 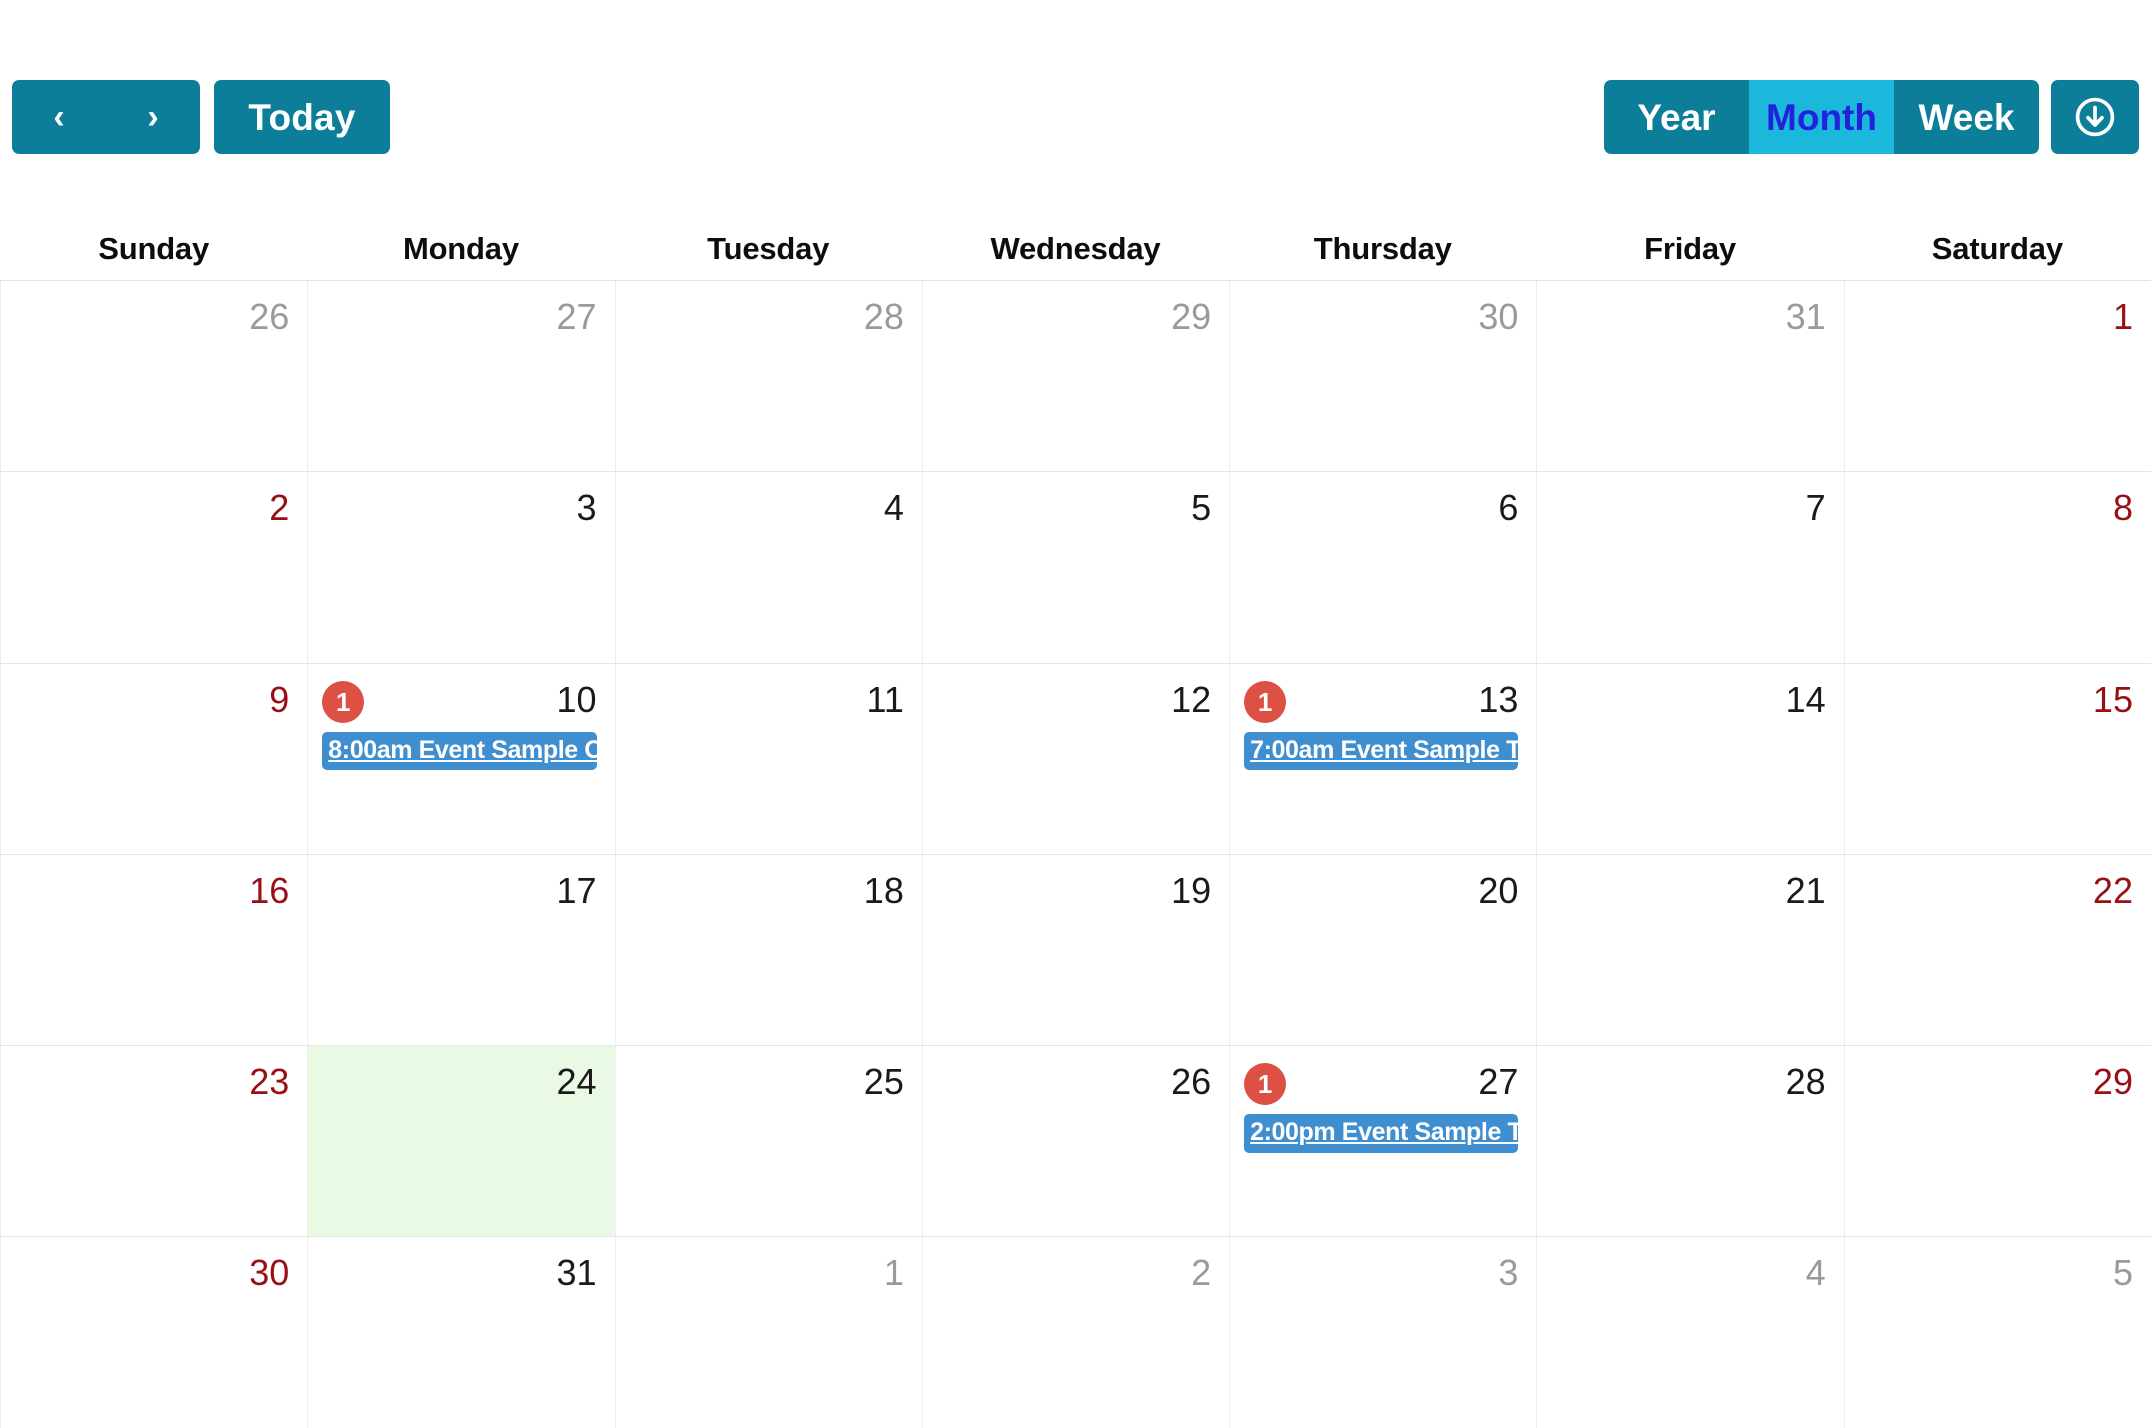 I want to click on day-number: 13, so click(x=1498, y=699).